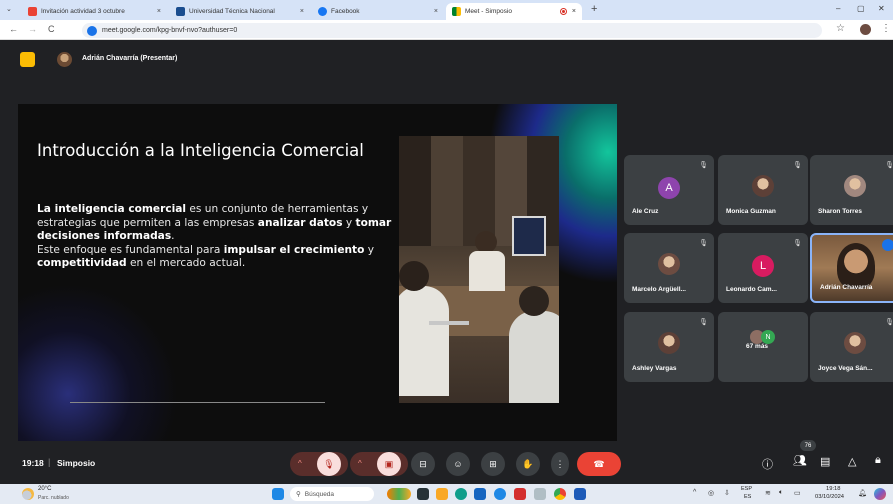 The height and width of the screenshot is (504, 893). Describe the element at coordinates (645, 211) in the screenshot. I see `participant-name: Ale Cruz` at that location.